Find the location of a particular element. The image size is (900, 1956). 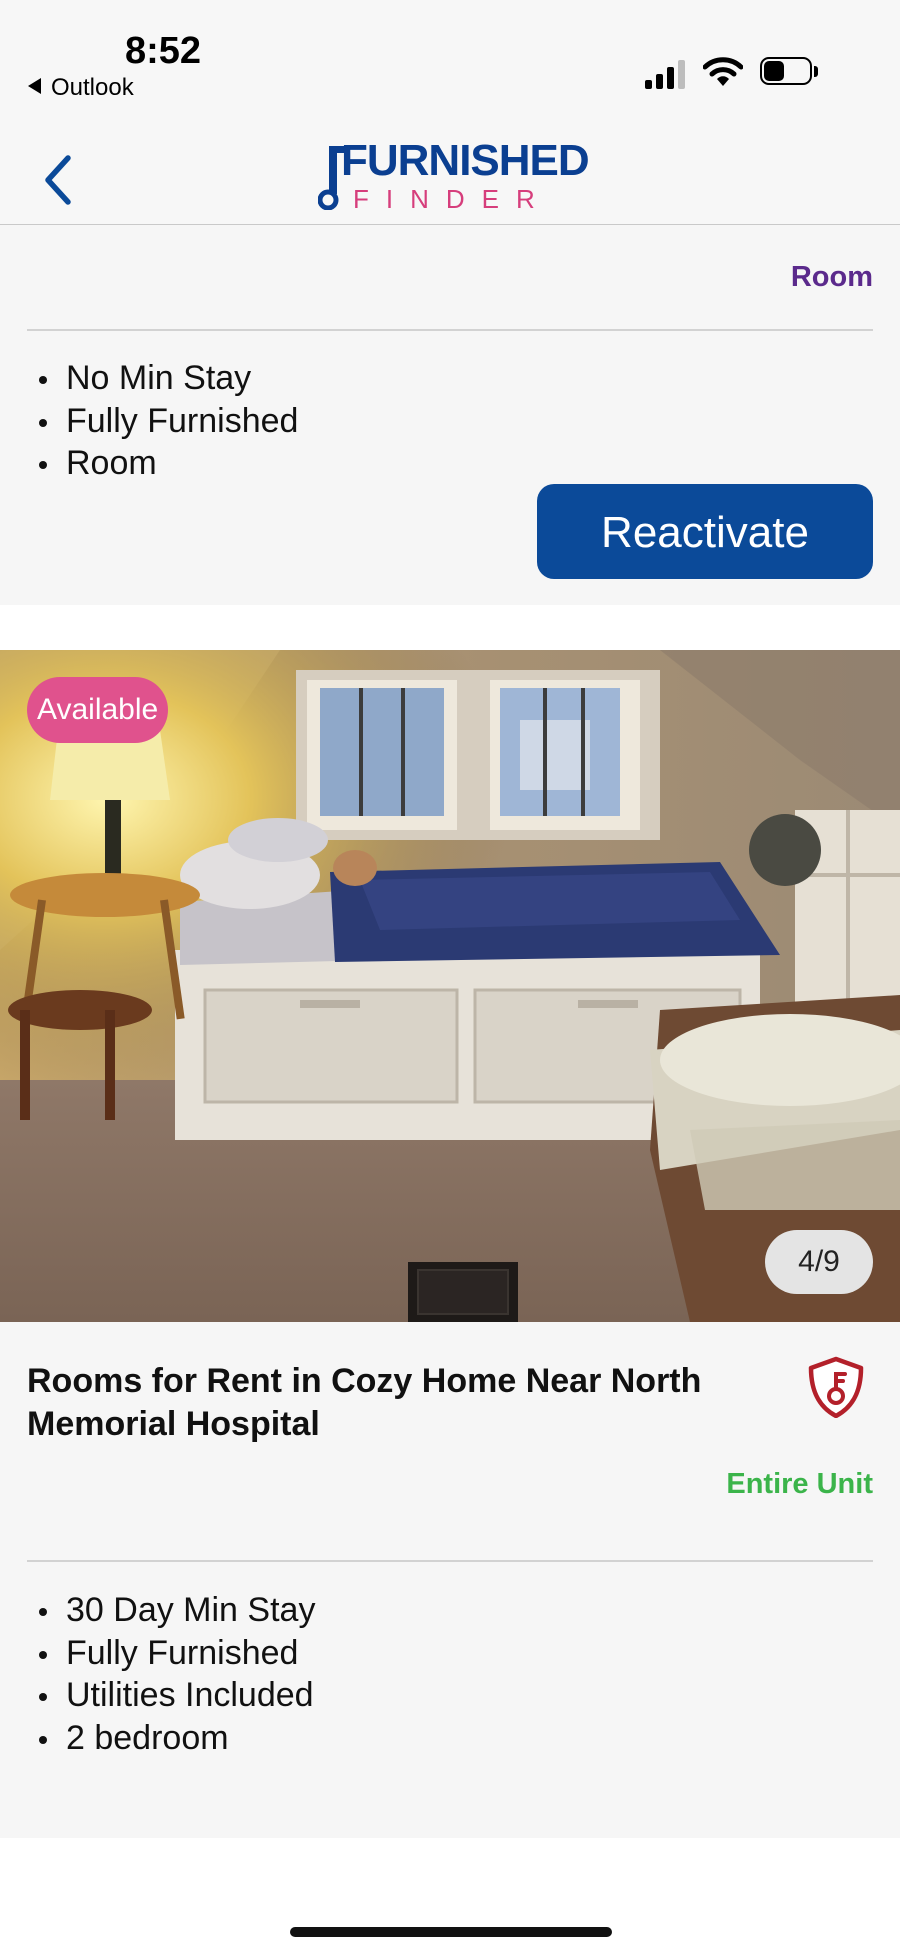

feature-list: No Min Stay Fully Furnished Room is located at coordinates (167, 421).